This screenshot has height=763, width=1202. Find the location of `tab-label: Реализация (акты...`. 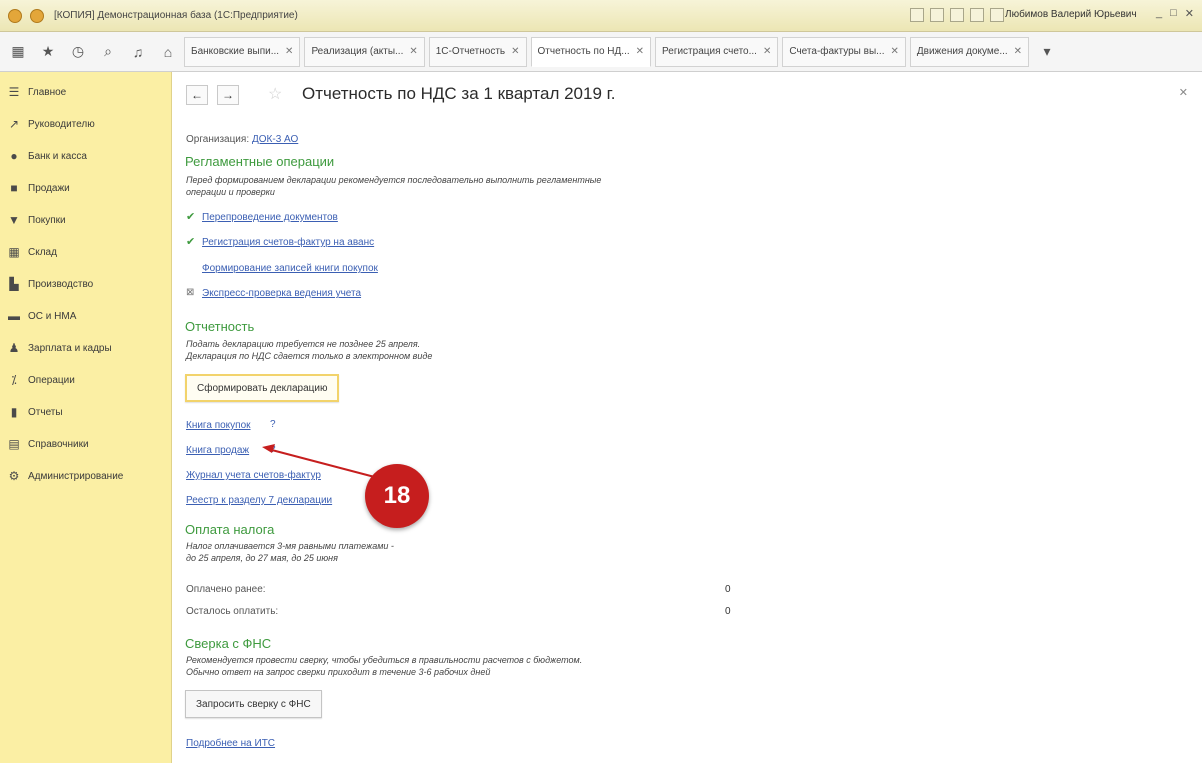

tab-label: Реализация (акты... is located at coordinates (357, 51).